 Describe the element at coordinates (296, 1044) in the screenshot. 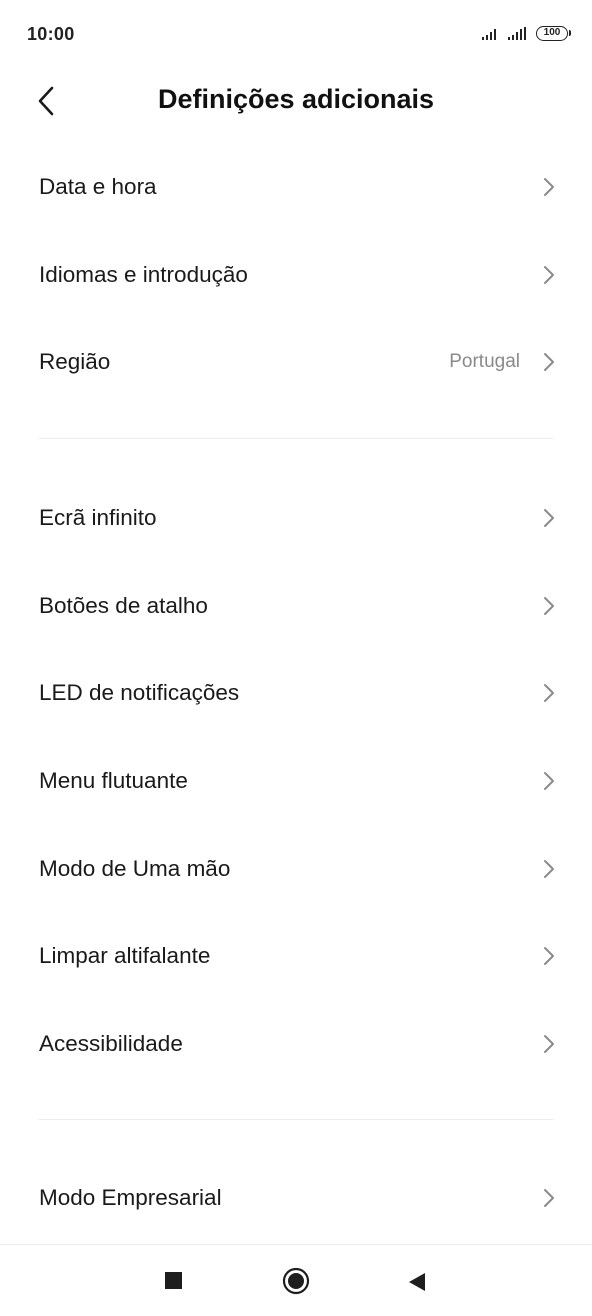

I see `menu-item-accessibility: Acessibilidade` at that location.